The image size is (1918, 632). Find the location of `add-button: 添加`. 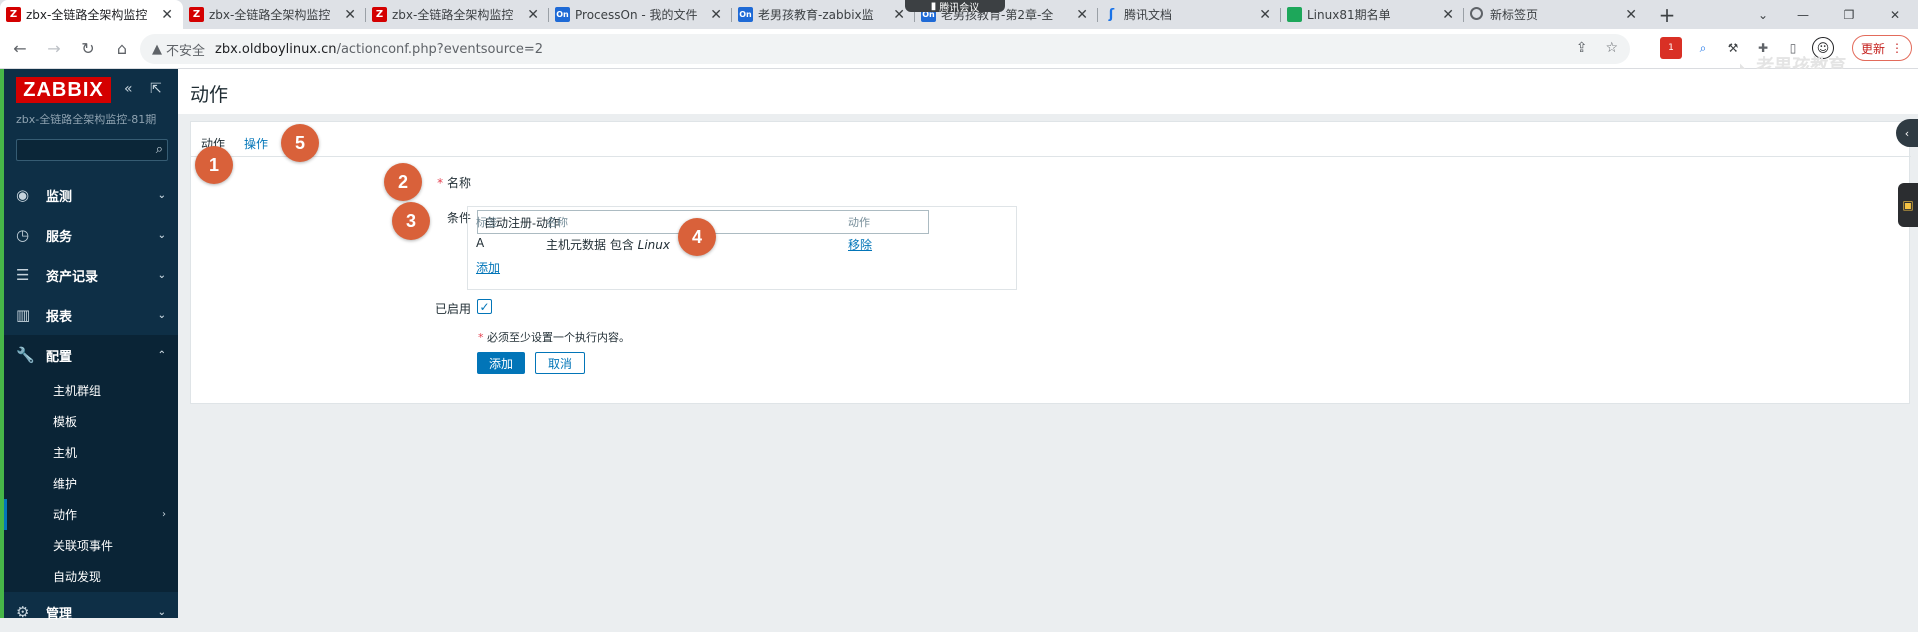

add-button: 添加 is located at coordinates (501, 363).